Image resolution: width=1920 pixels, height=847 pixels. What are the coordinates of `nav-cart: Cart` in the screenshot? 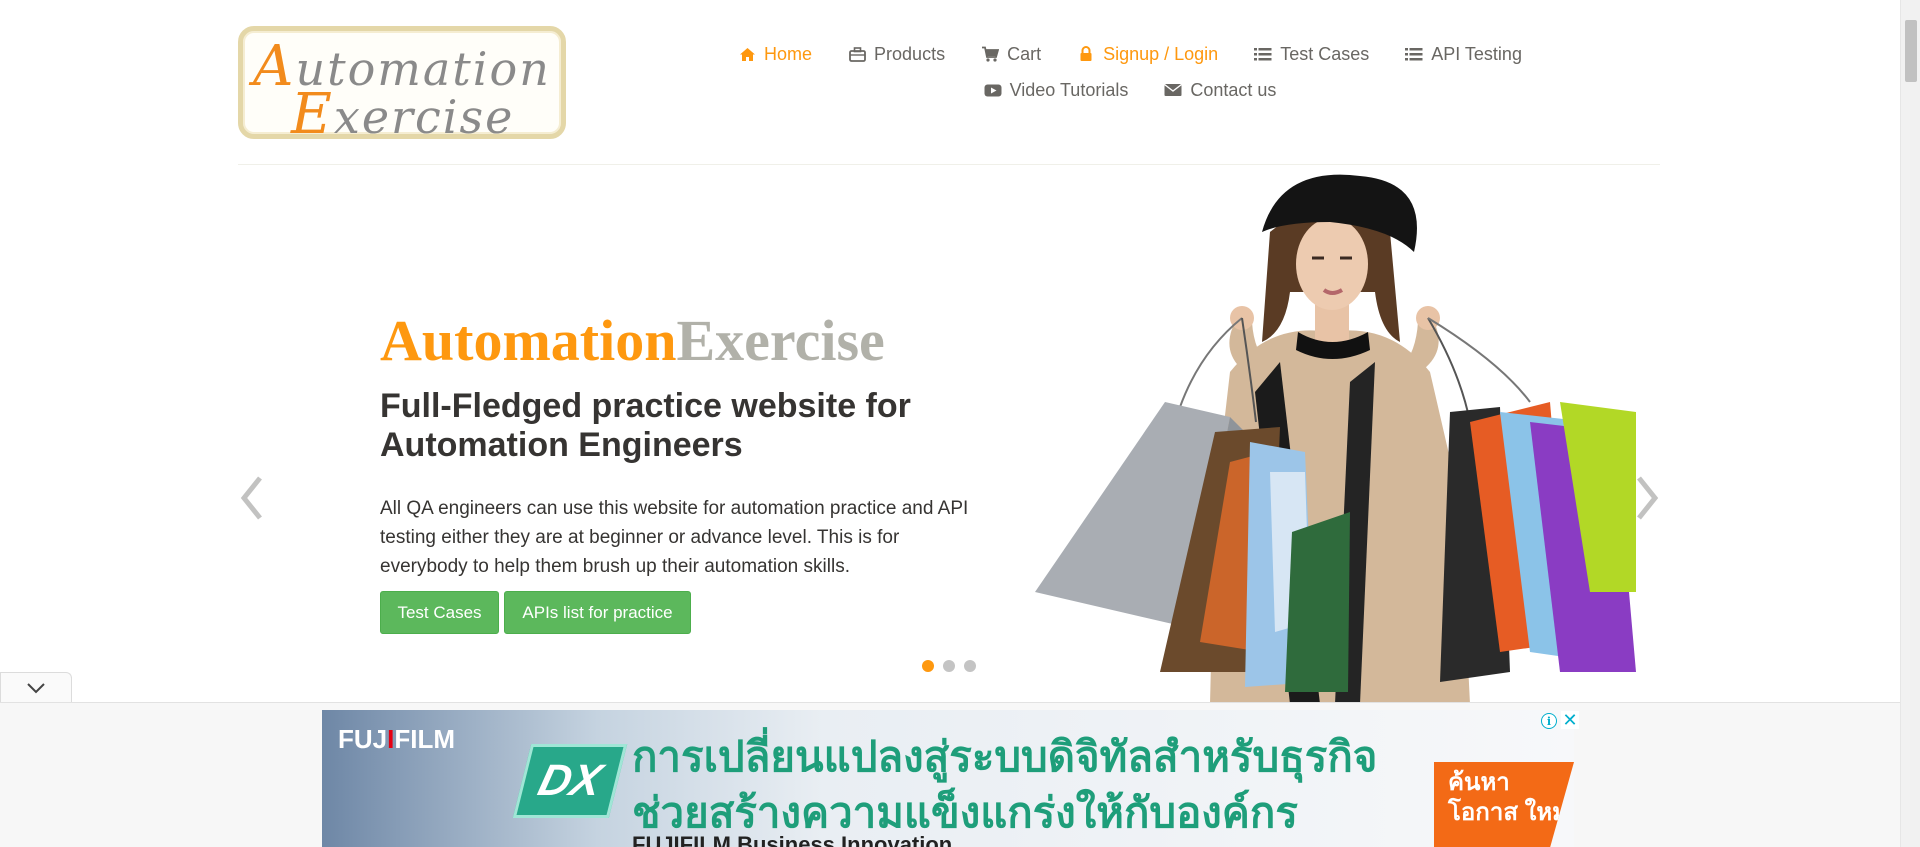 It's located at (1011, 54).